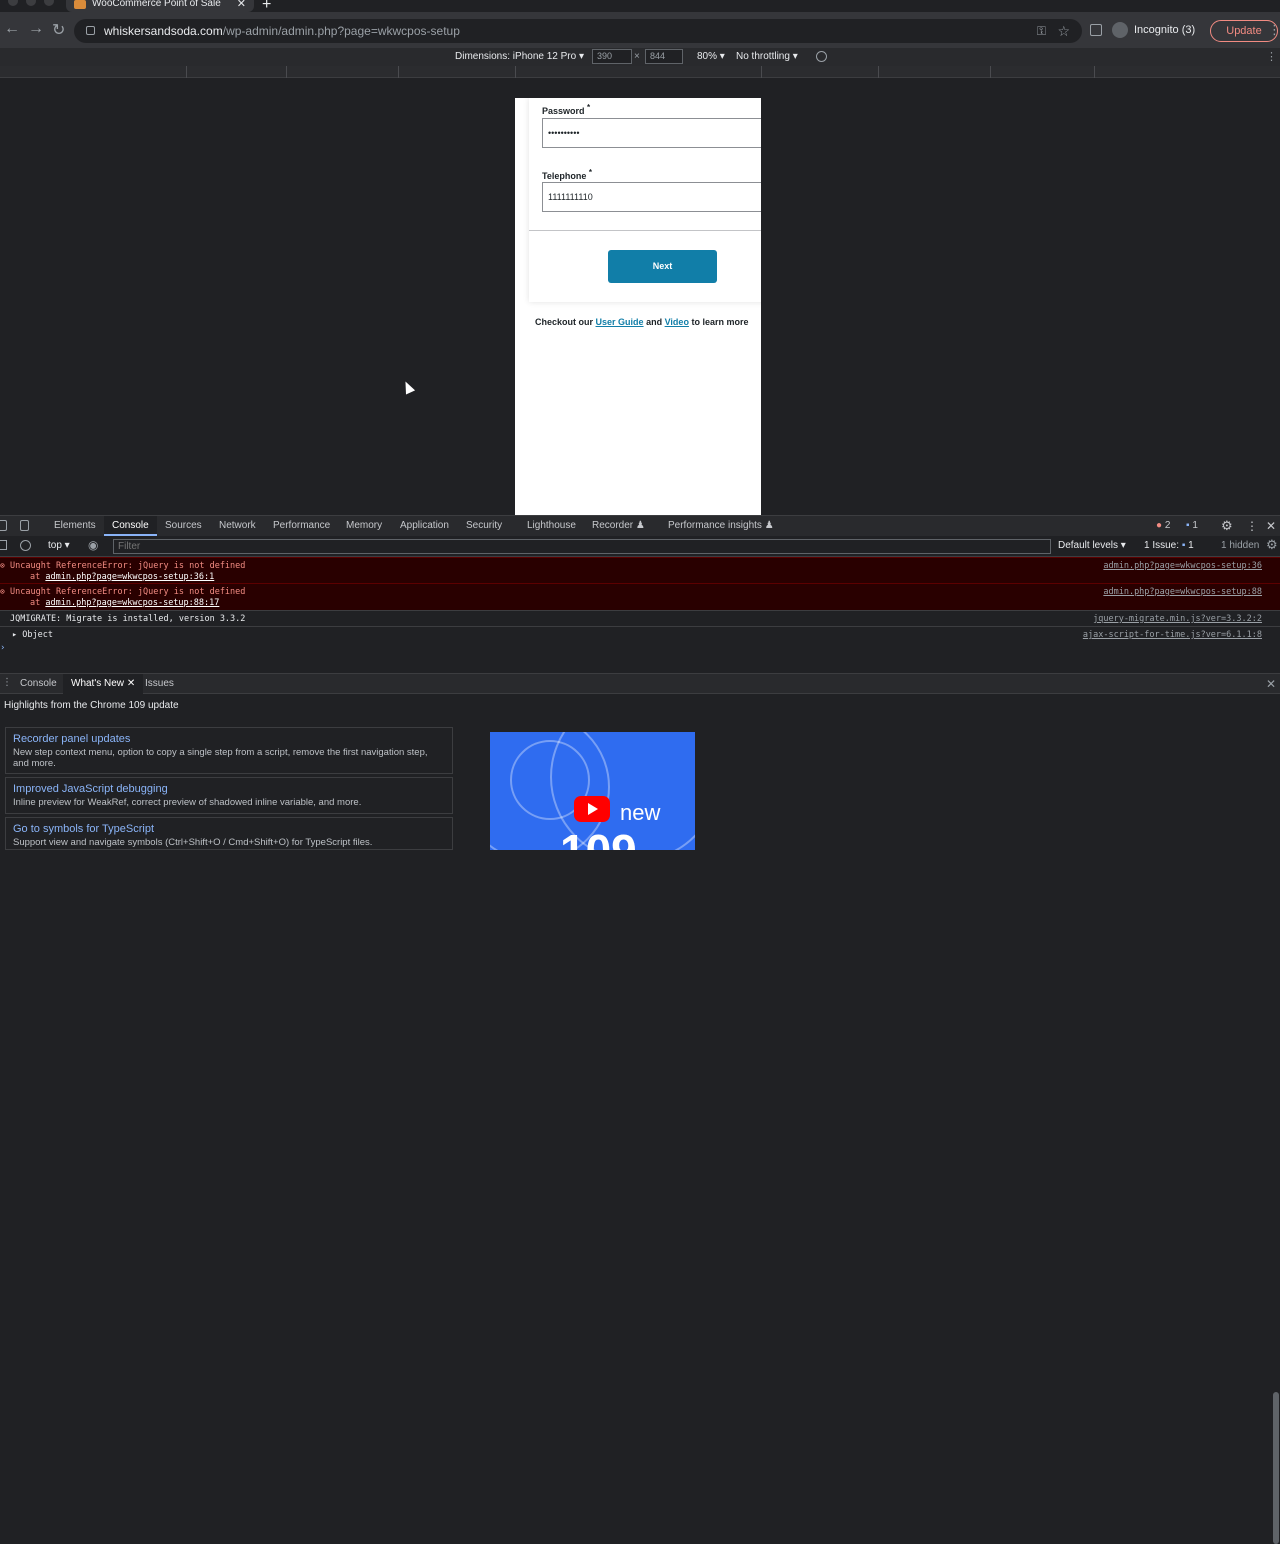 This screenshot has height=1544, width=1280. I want to click on video-link: Video, so click(677, 322).